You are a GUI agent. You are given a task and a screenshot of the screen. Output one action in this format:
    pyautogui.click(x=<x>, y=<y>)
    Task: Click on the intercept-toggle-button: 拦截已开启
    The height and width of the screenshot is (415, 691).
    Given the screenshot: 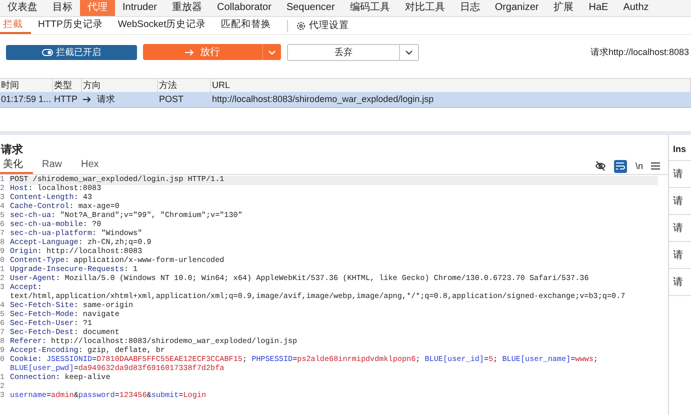 What is the action you would take?
    pyautogui.click(x=71, y=52)
    